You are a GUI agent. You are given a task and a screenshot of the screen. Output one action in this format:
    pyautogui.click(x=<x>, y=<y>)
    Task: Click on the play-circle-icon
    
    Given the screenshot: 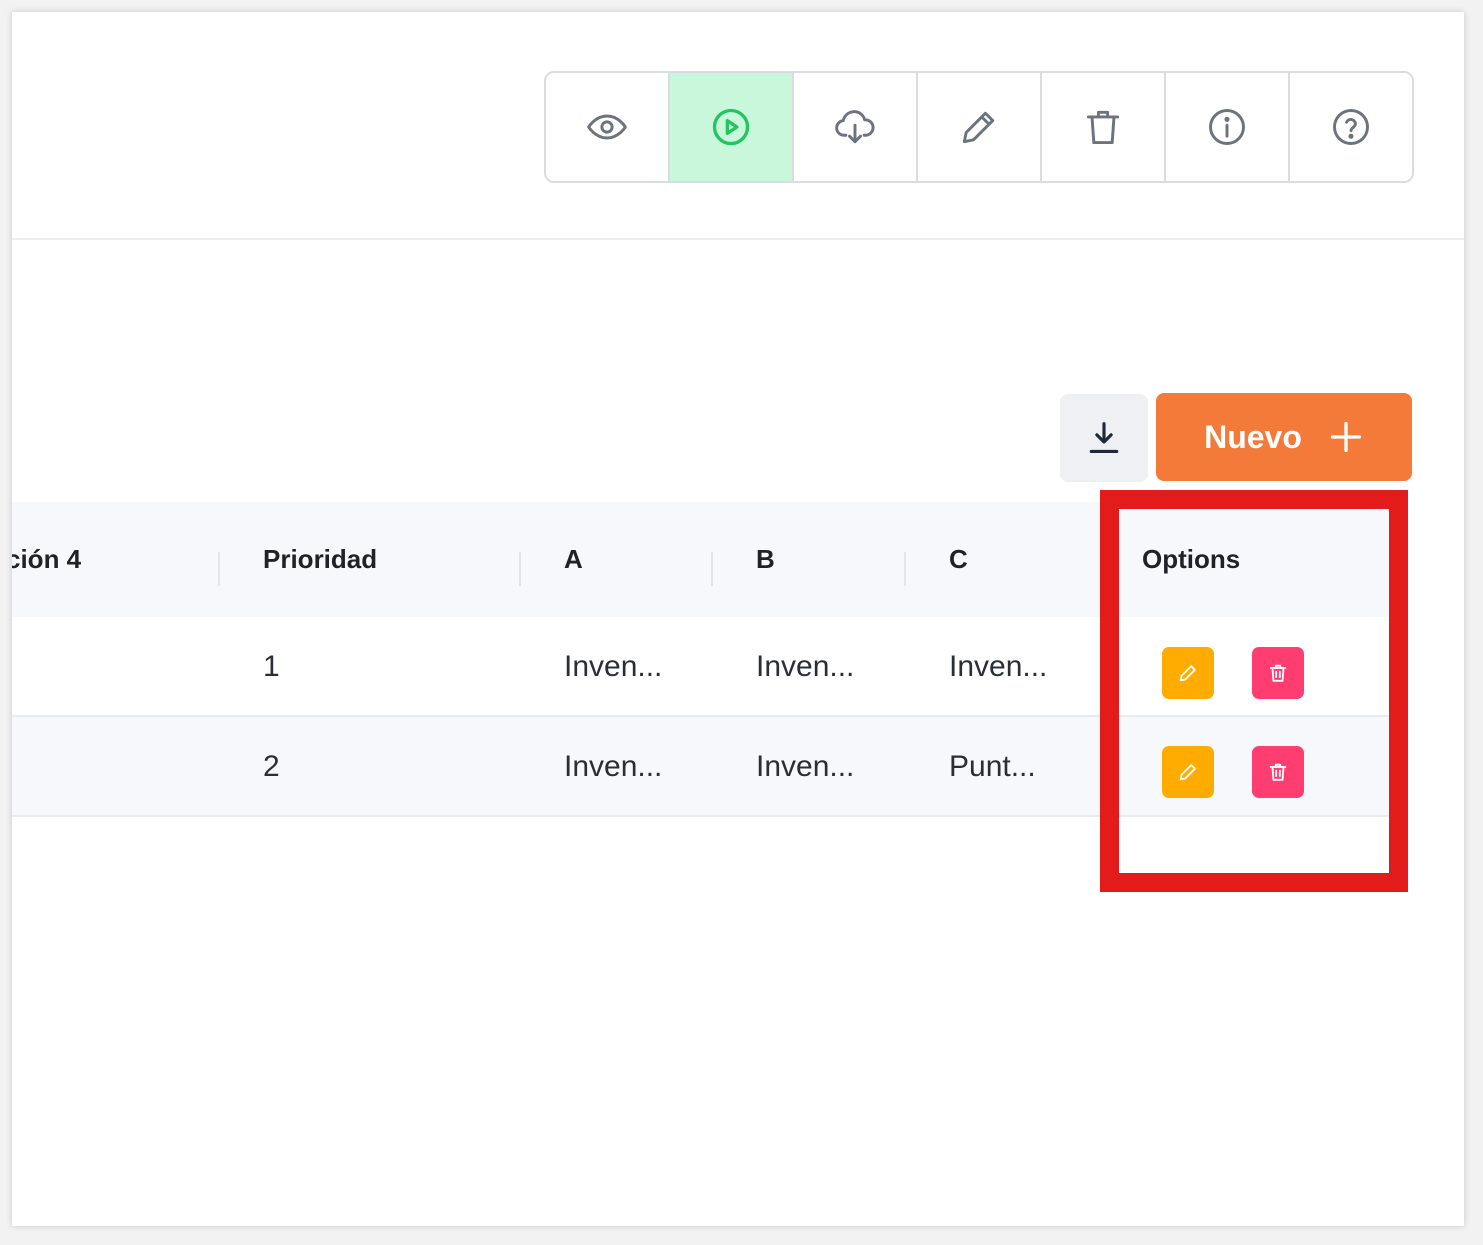 What is the action you would take?
    pyautogui.click(x=731, y=127)
    